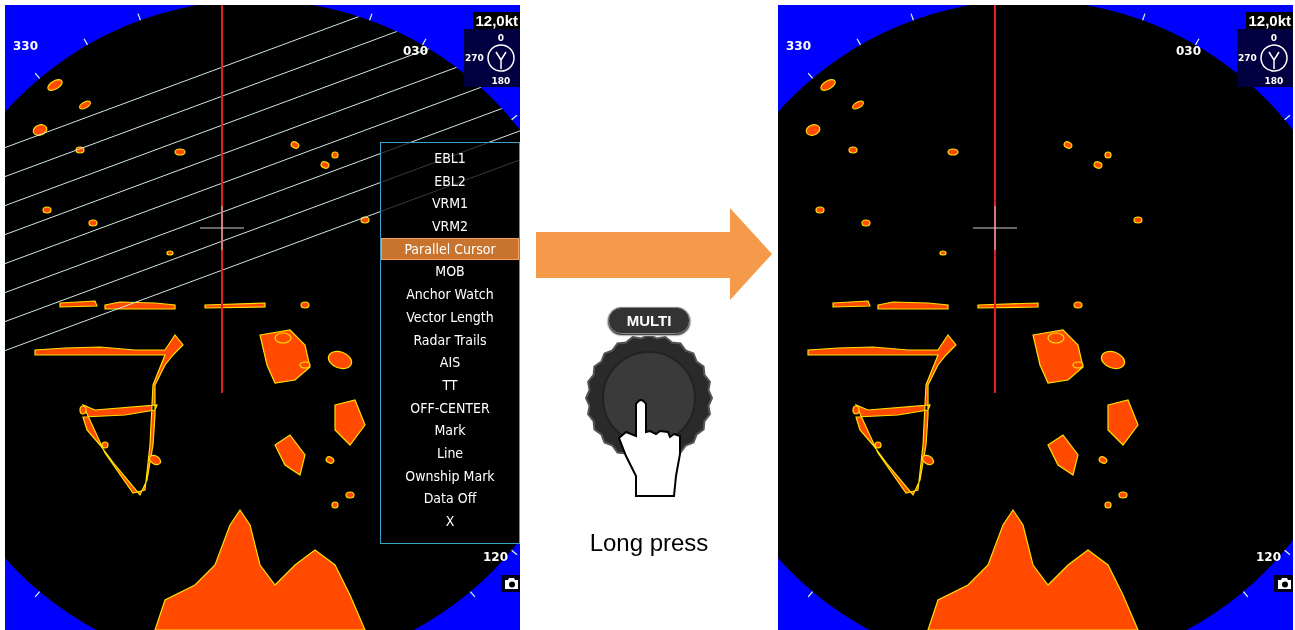  Describe the element at coordinates (450, 272) in the screenshot. I see `menu-item: MOB` at that location.